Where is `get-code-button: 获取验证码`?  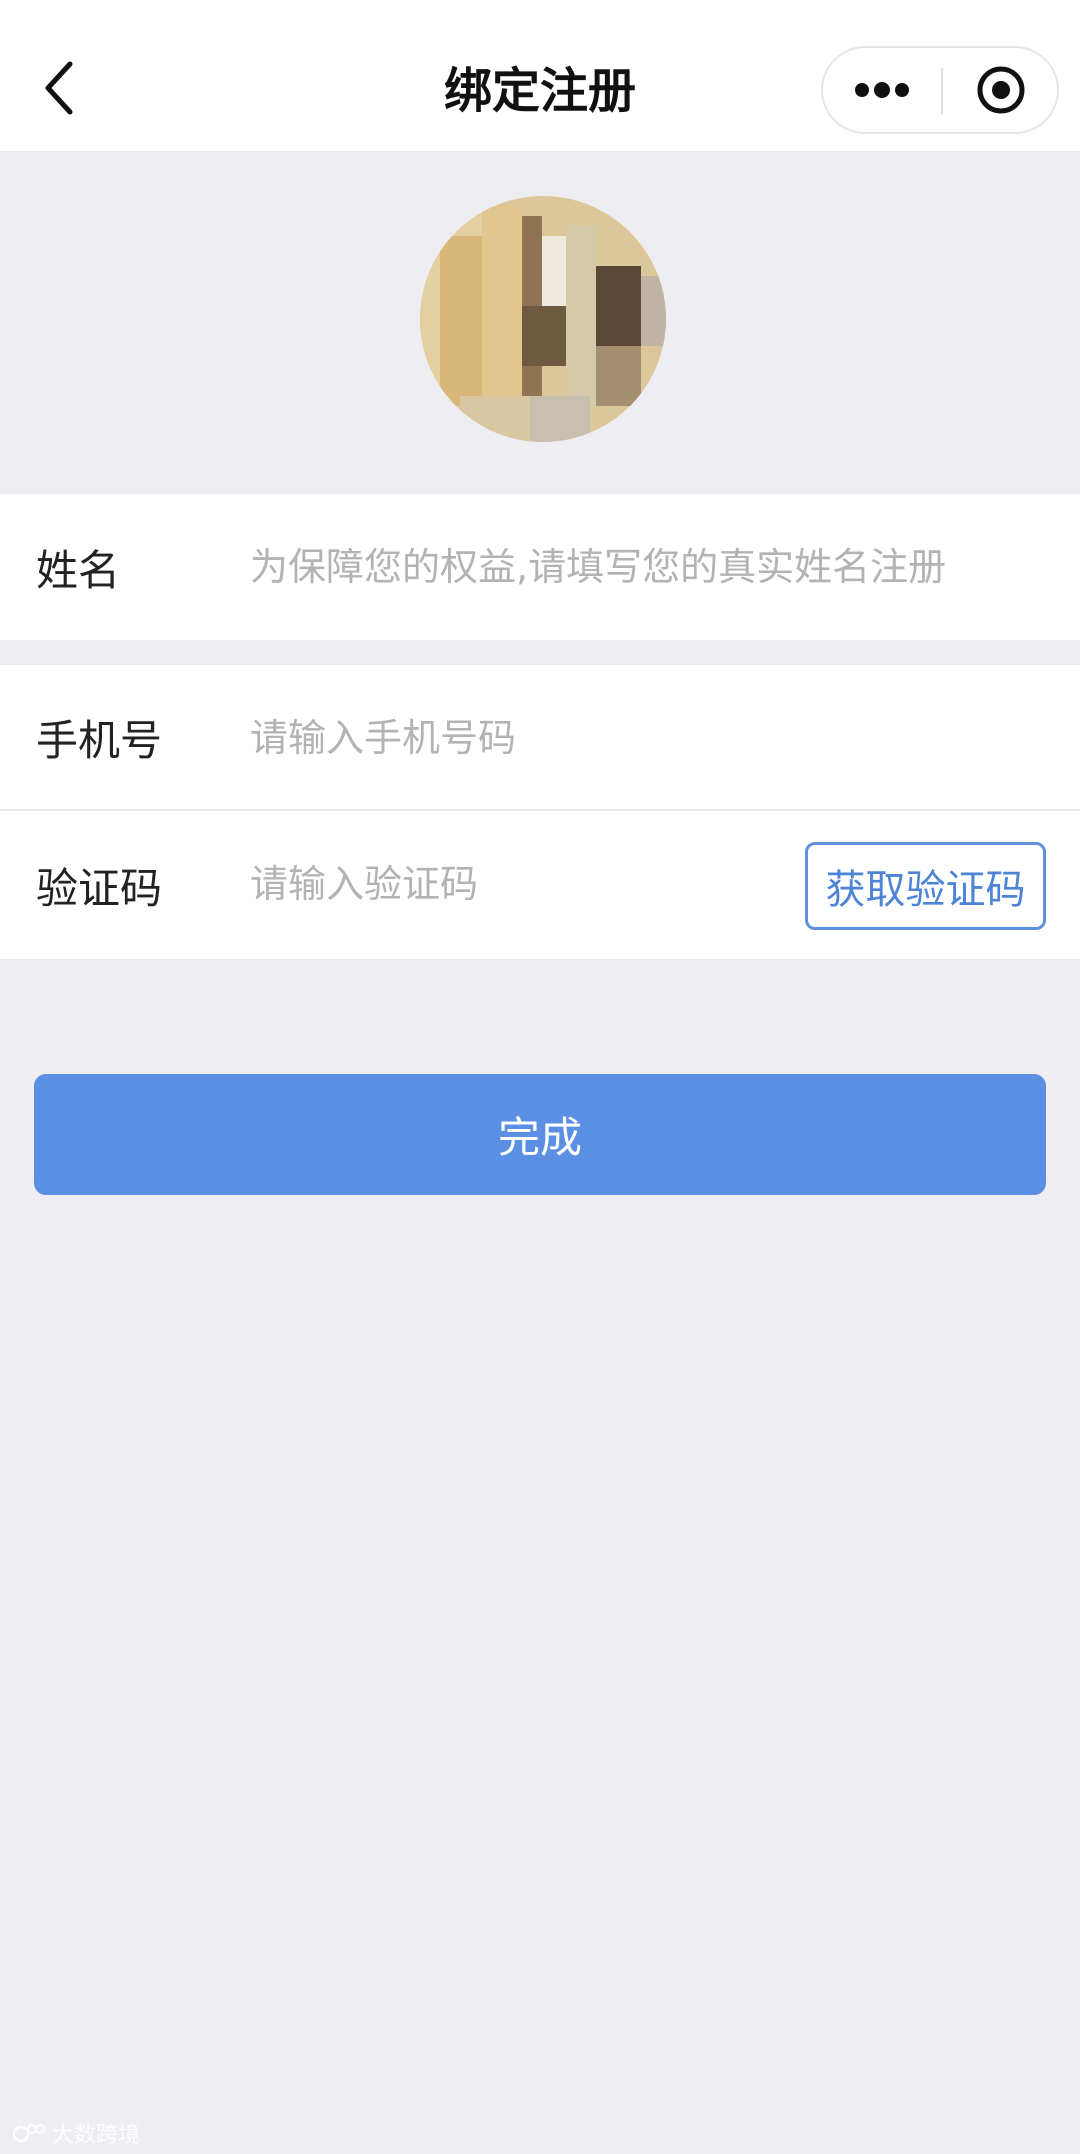
get-code-button: 获取验证码 is located at coordinates (925, 886).